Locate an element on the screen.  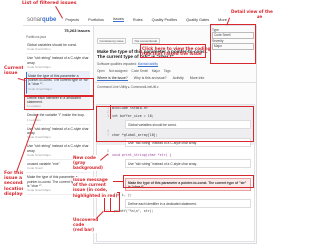
assignee-select: Not assigned is located at coordinates (118, 71).